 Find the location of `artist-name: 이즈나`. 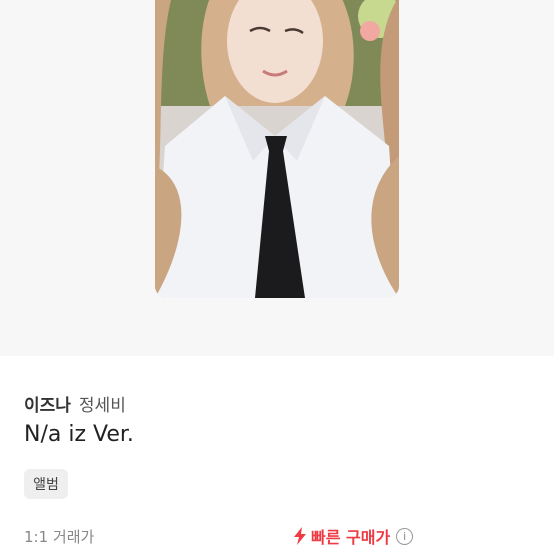

artist-name: 이즈나 is located at coordinates (47, 403).